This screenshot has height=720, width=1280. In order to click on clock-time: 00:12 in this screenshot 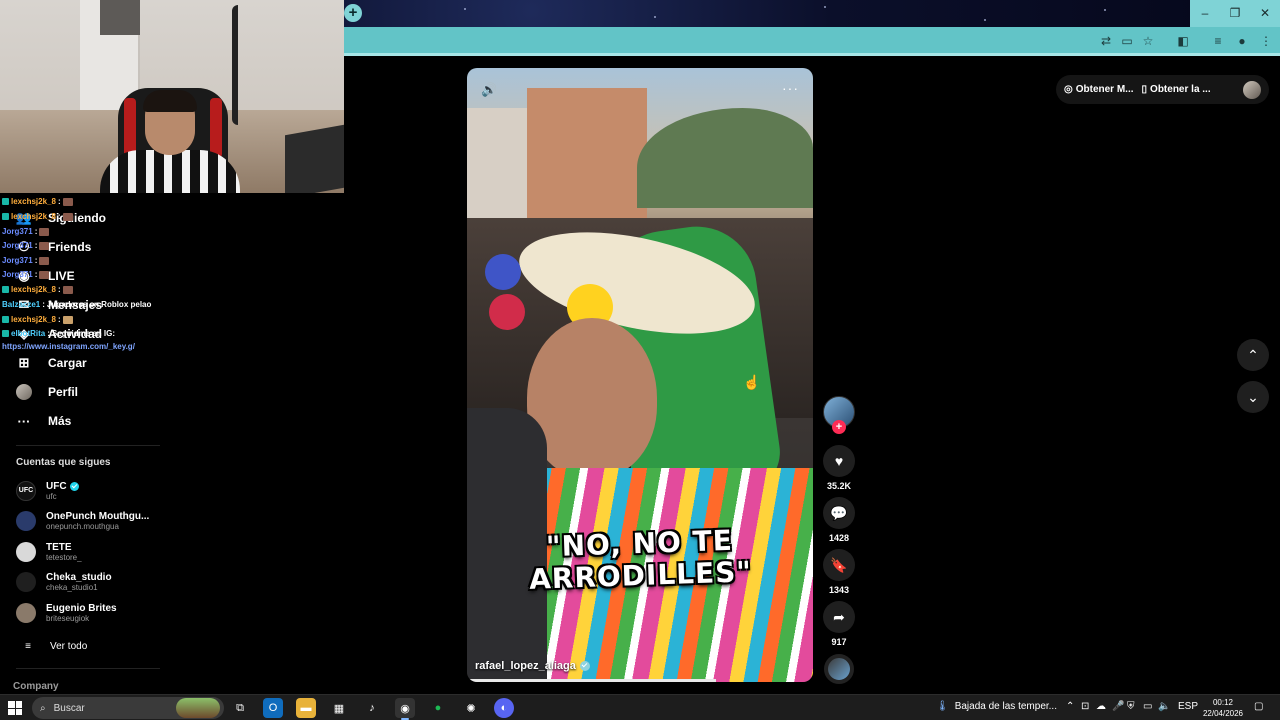, I will do `click(1223, 702)`.